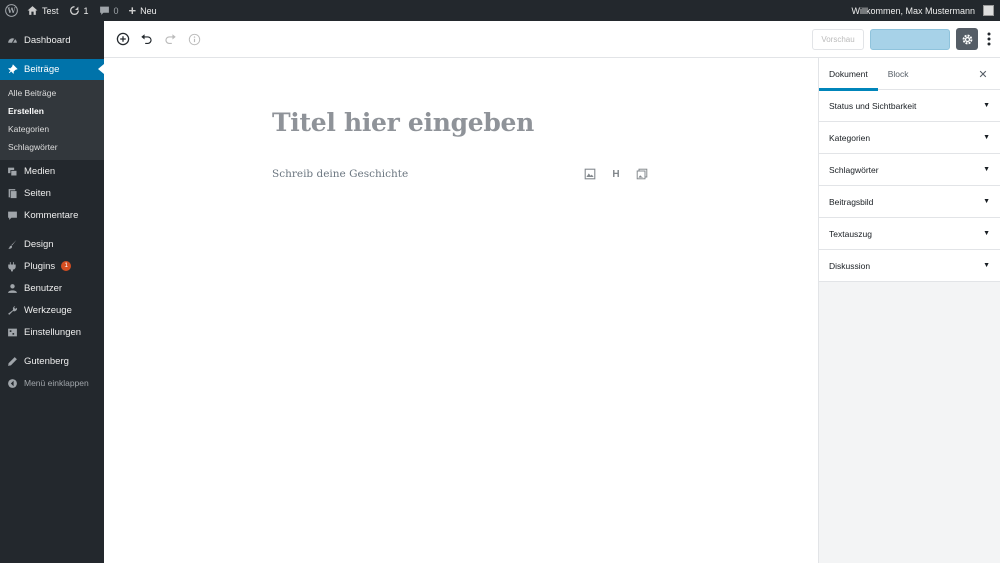  I want to click on menu-label: Gutenberg, so click(46, 361).